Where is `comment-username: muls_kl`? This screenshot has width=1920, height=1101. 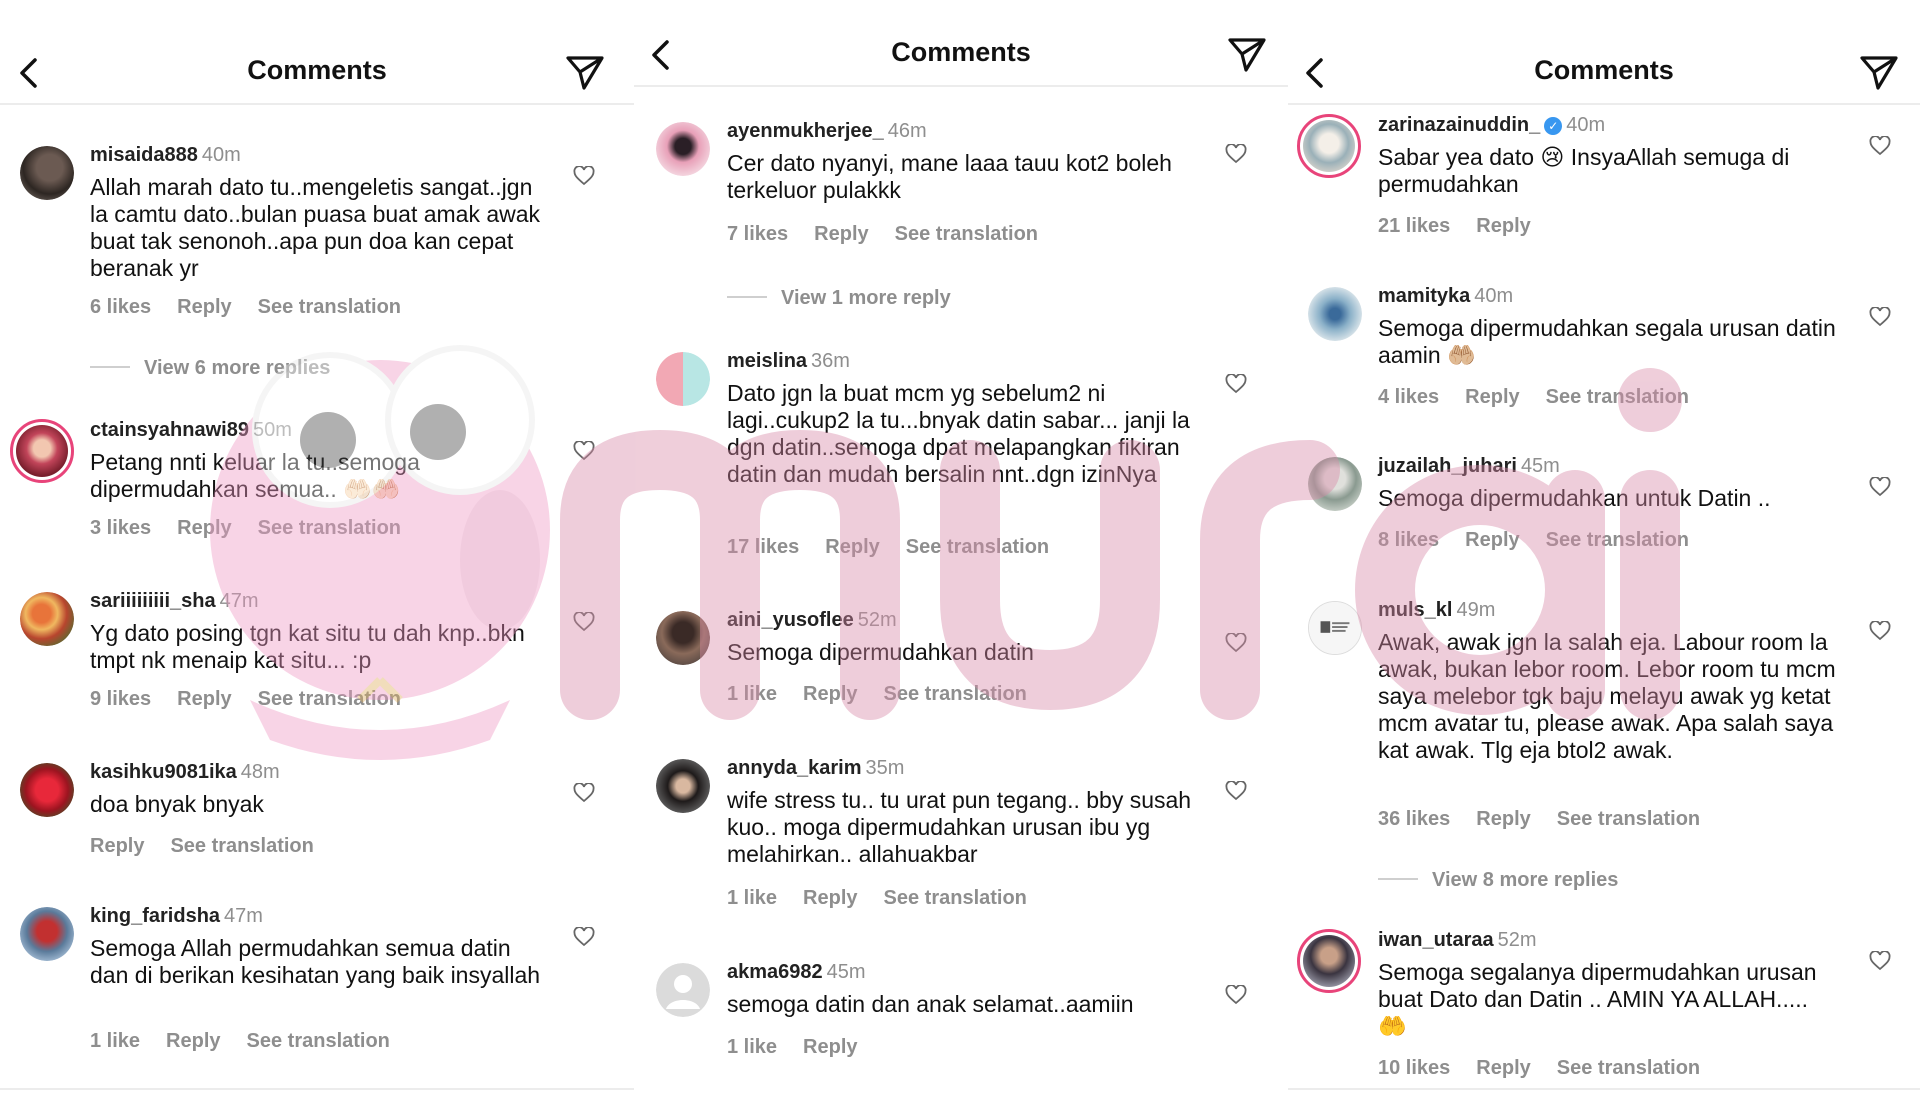
comment-username: muls_kl is located at coordinates (1415, 610).